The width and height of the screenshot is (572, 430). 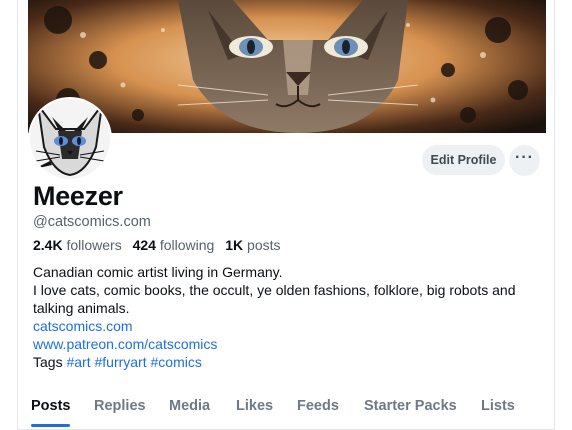 What do you see at coordinates (318, 406) in the screenshot?
I see `tab-feeds: Feeds` at bounding box center [318, 406].